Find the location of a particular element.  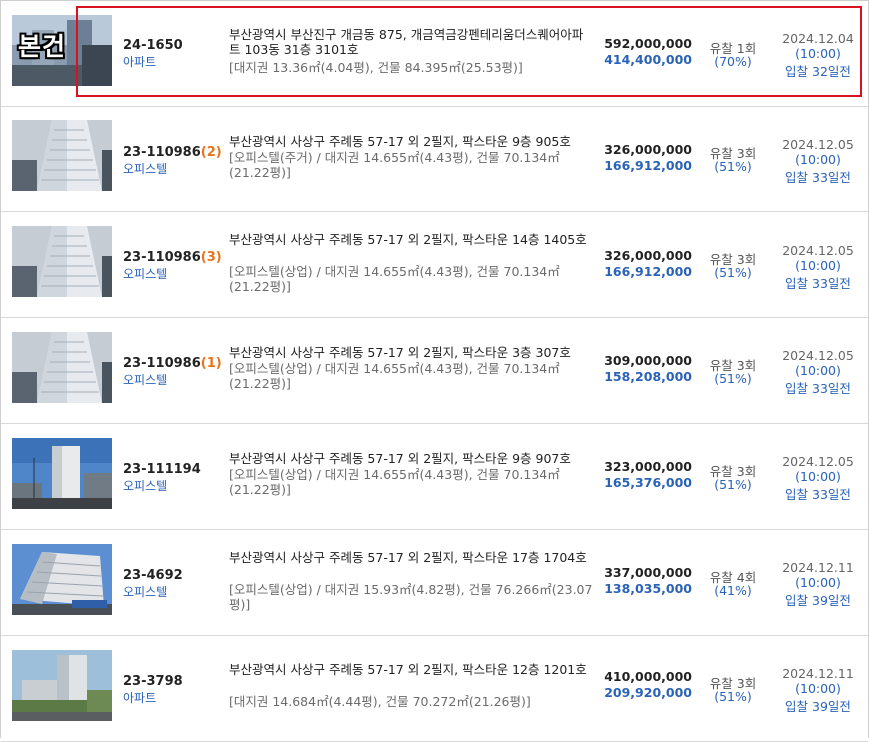

property-detail: [대지권 13.36㎡(4.04평), 건물 84.395㎡(25.53평)] is located at coordinates (376, 67).